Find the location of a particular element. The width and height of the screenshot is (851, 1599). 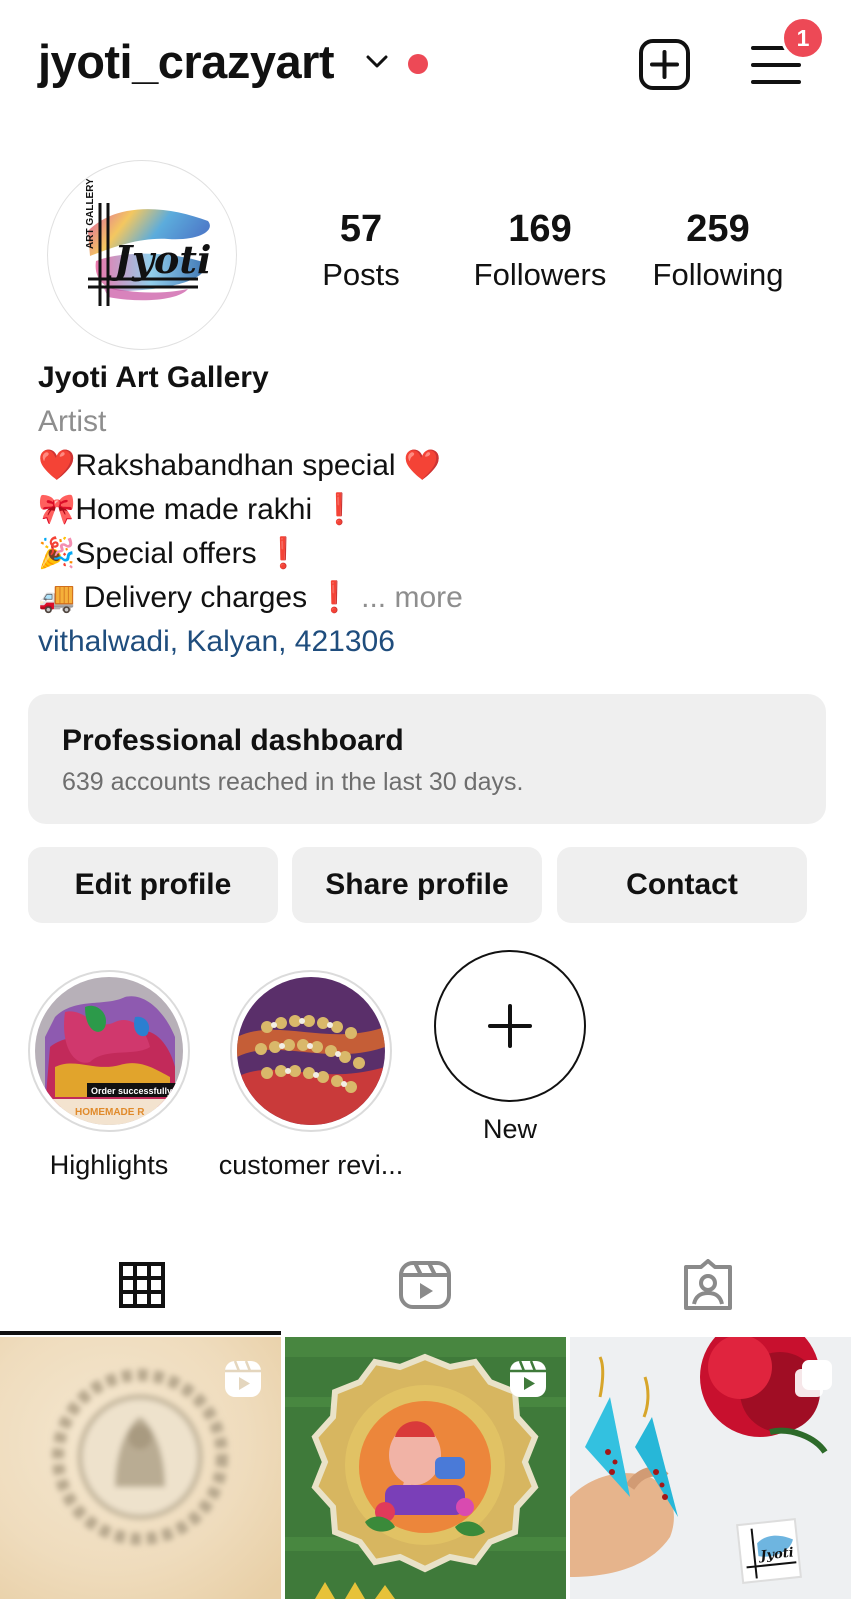

create-post-icon is located at coordinates (664, 64).